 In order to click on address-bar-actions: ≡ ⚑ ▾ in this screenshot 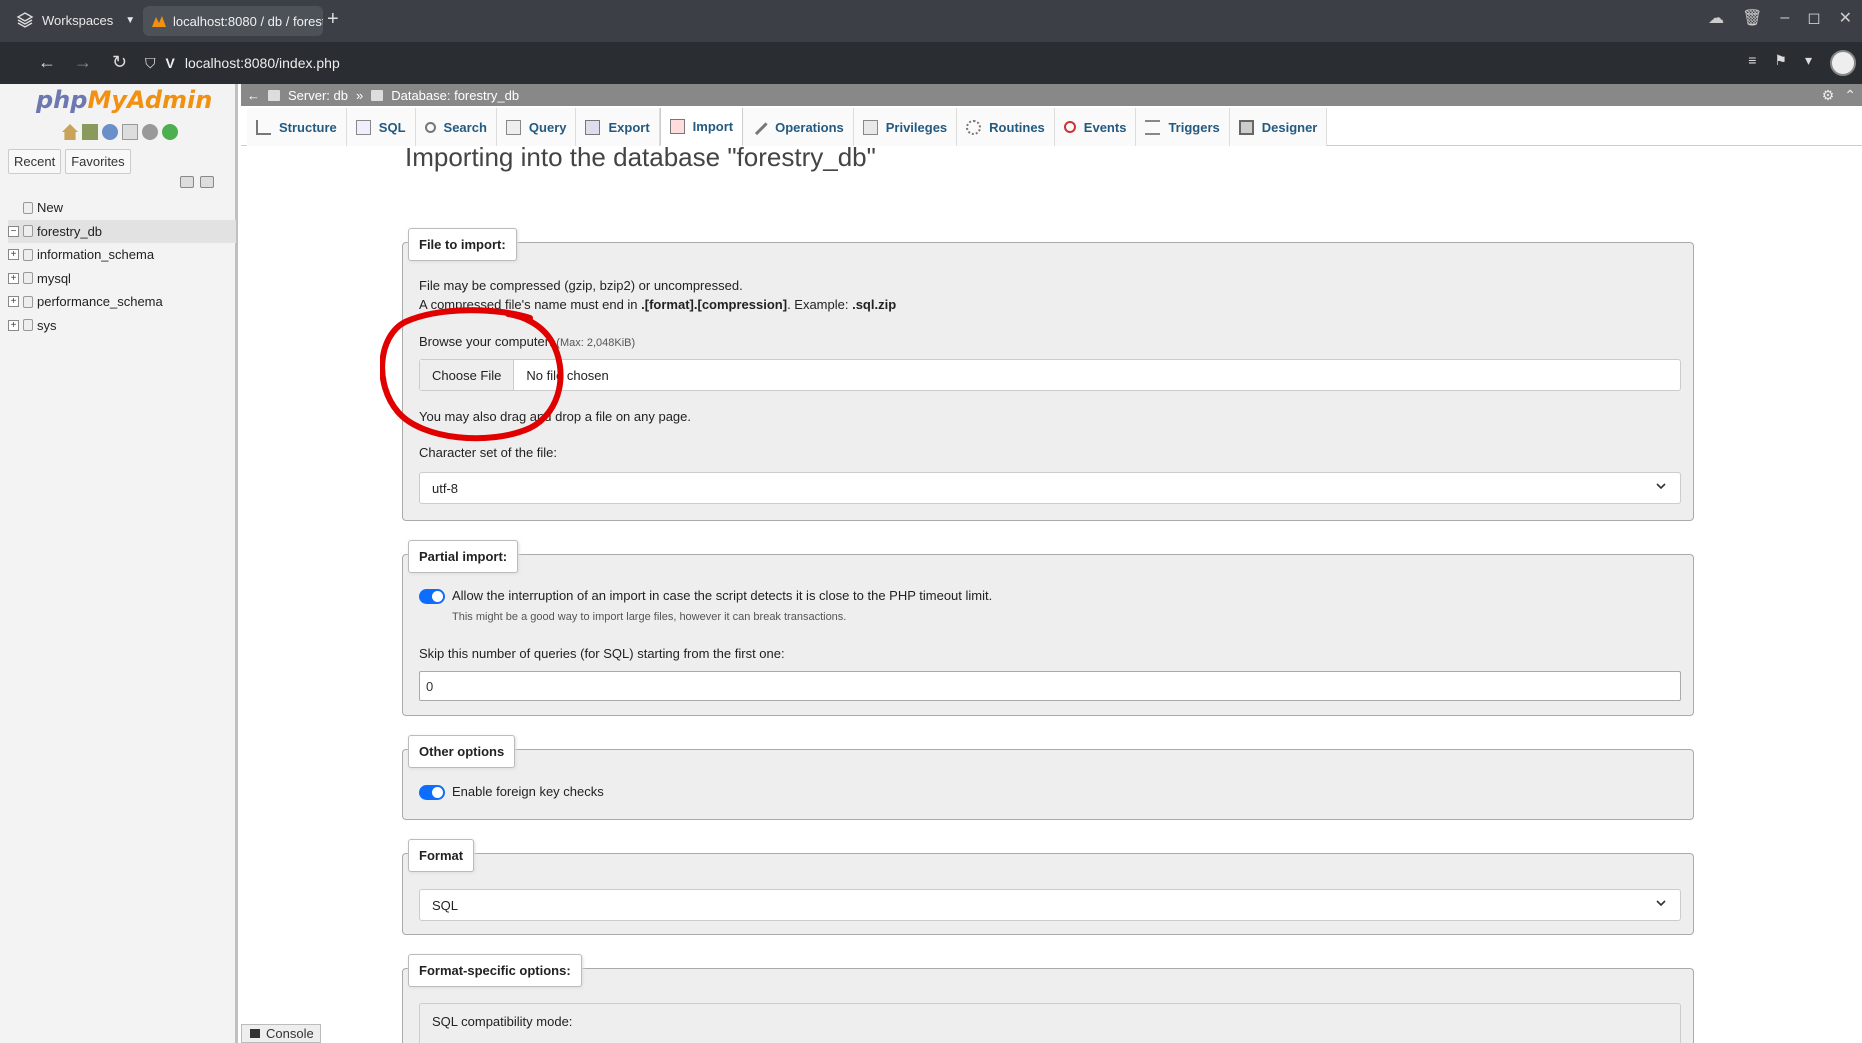, I will do `click(1780, 60)`.